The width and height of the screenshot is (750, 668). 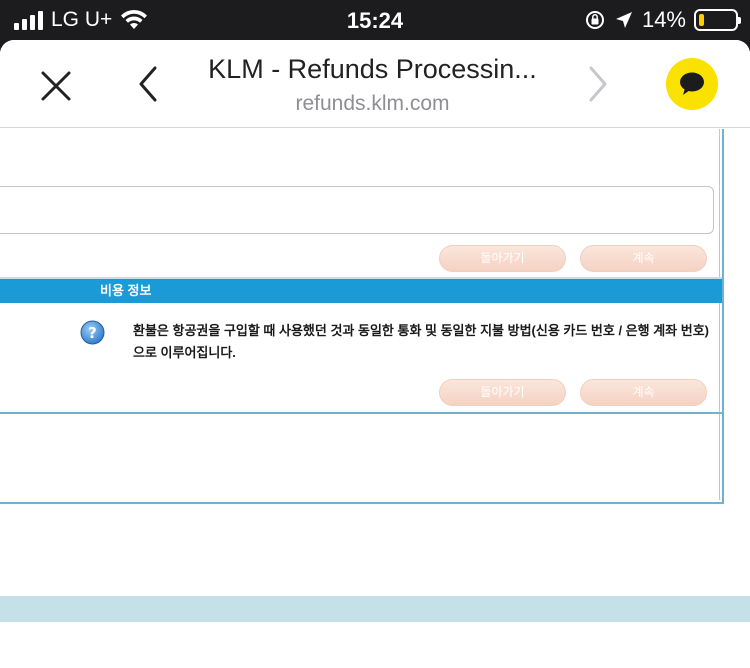 What do you see at coordinates (148, 84) in the screenshot?
I see `back-icon` at bounding box center [148, 84].